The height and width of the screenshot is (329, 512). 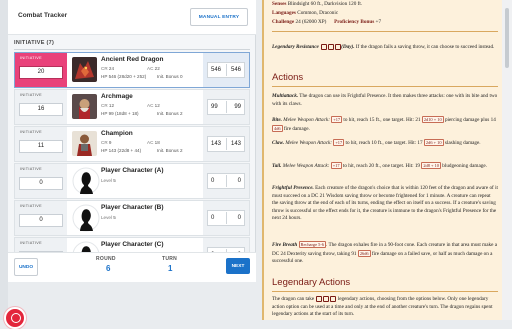 I want to click on damage-roll-button: 2d6 + 10, so click(x=433, y=142).